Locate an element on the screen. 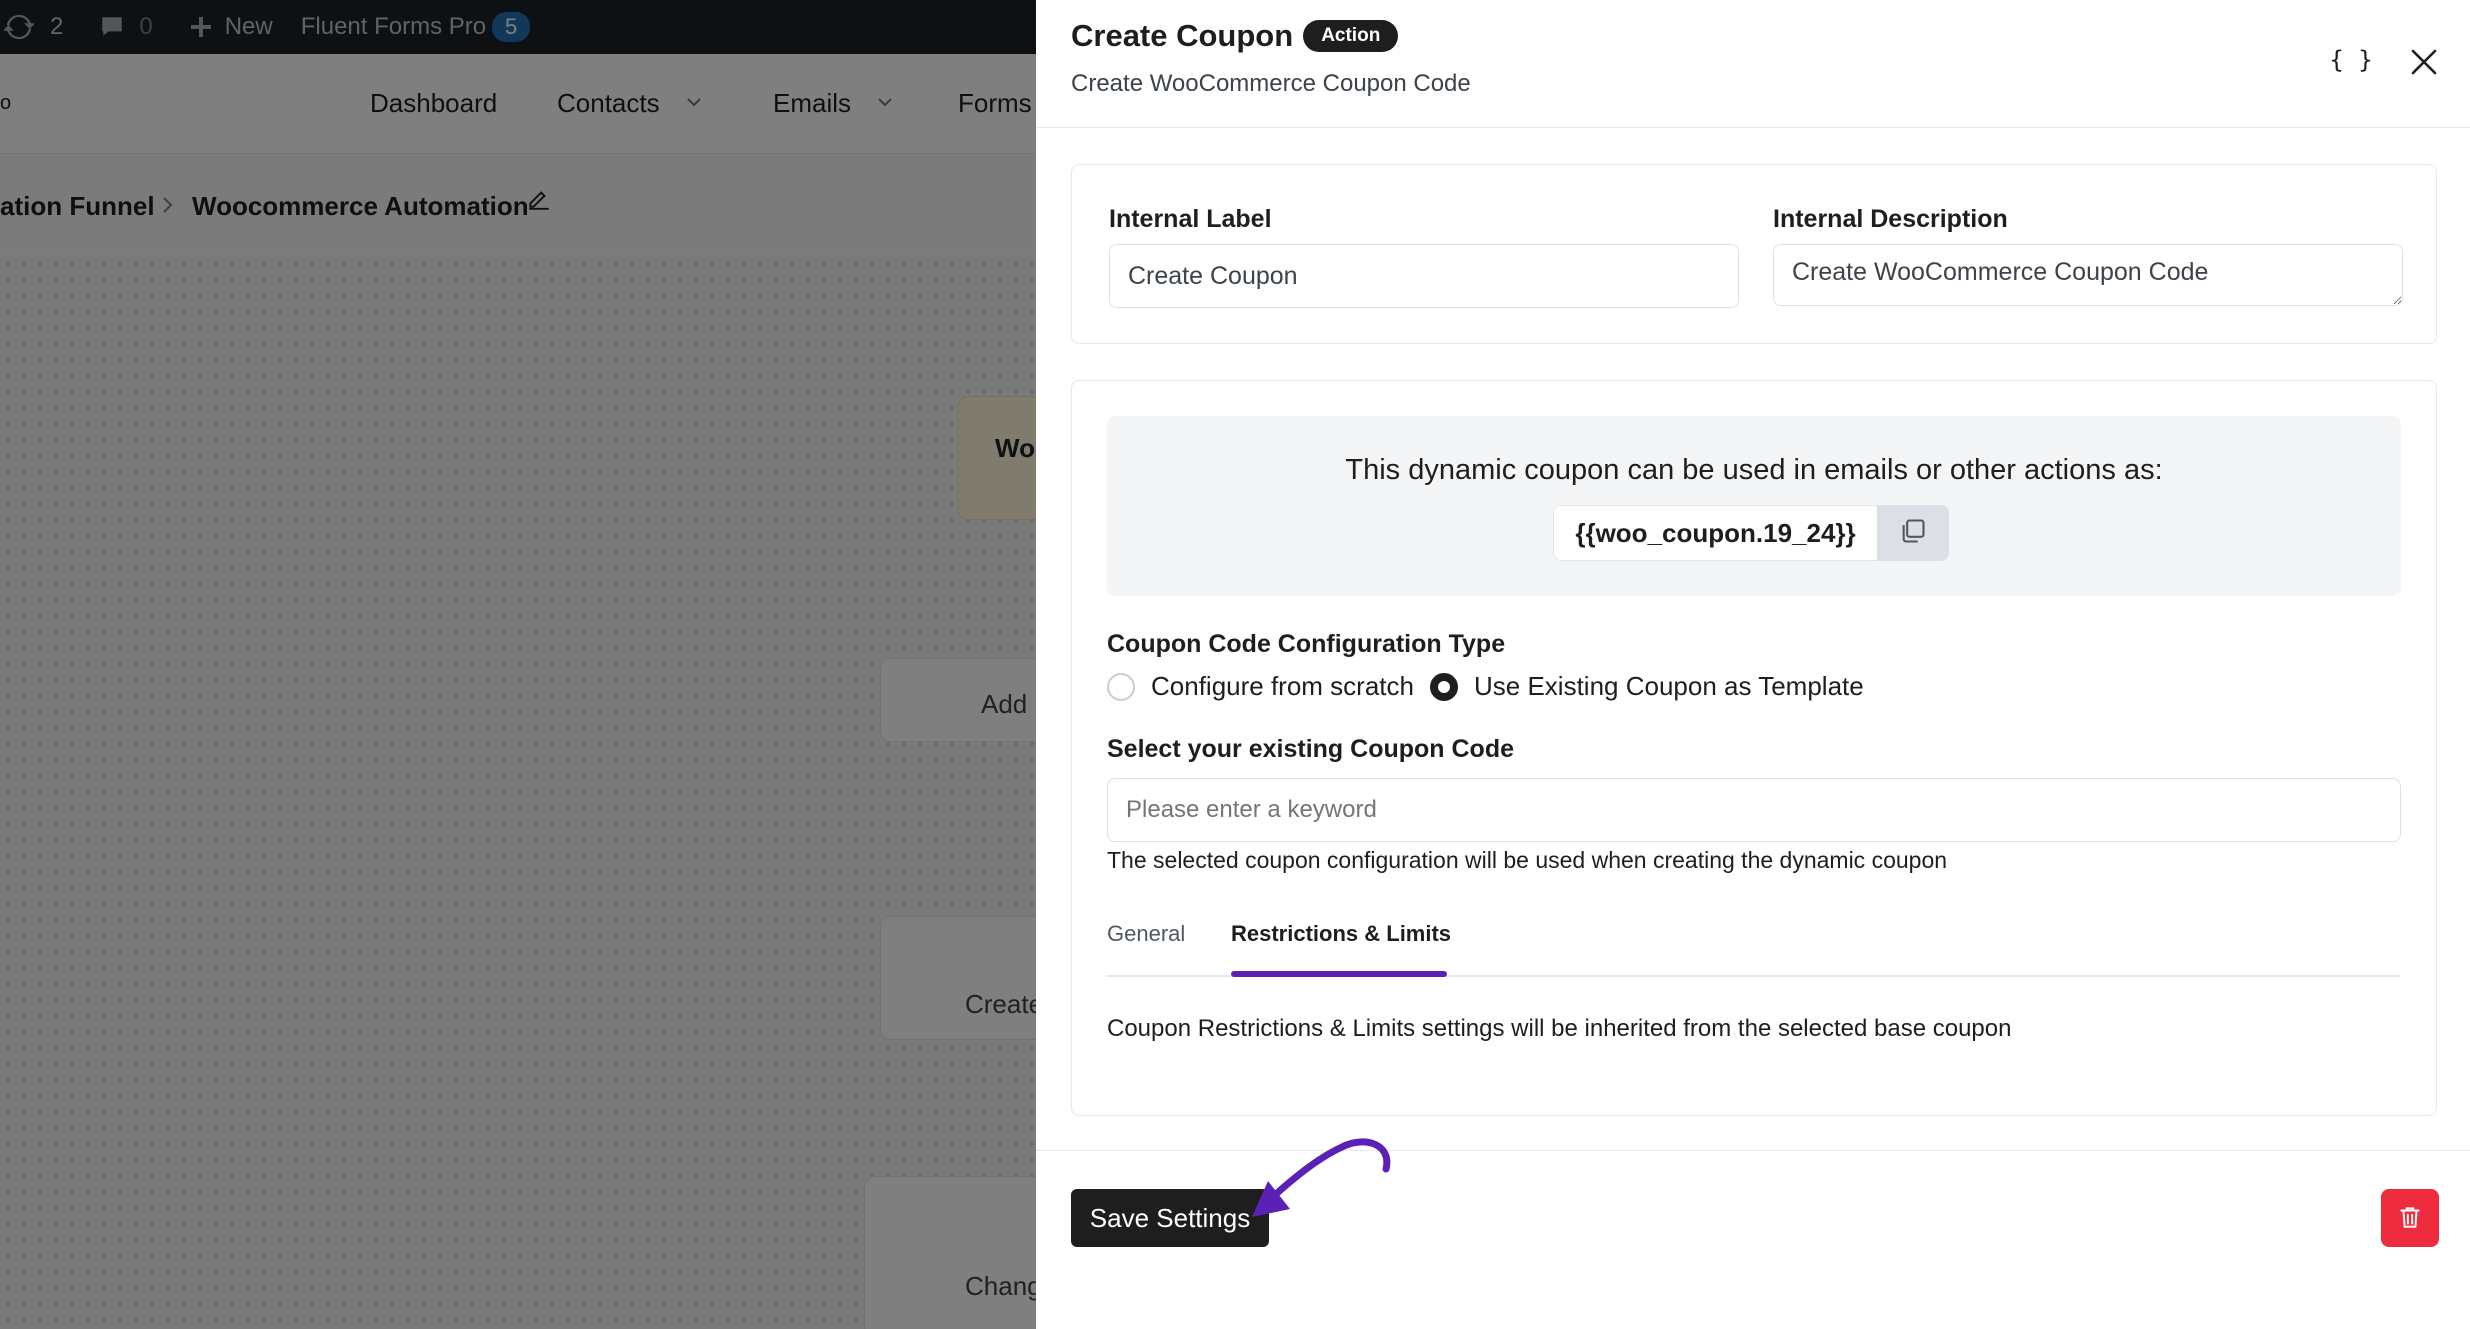  drawer-title-text: Create Coupon is located at coordinates (1182, 35).